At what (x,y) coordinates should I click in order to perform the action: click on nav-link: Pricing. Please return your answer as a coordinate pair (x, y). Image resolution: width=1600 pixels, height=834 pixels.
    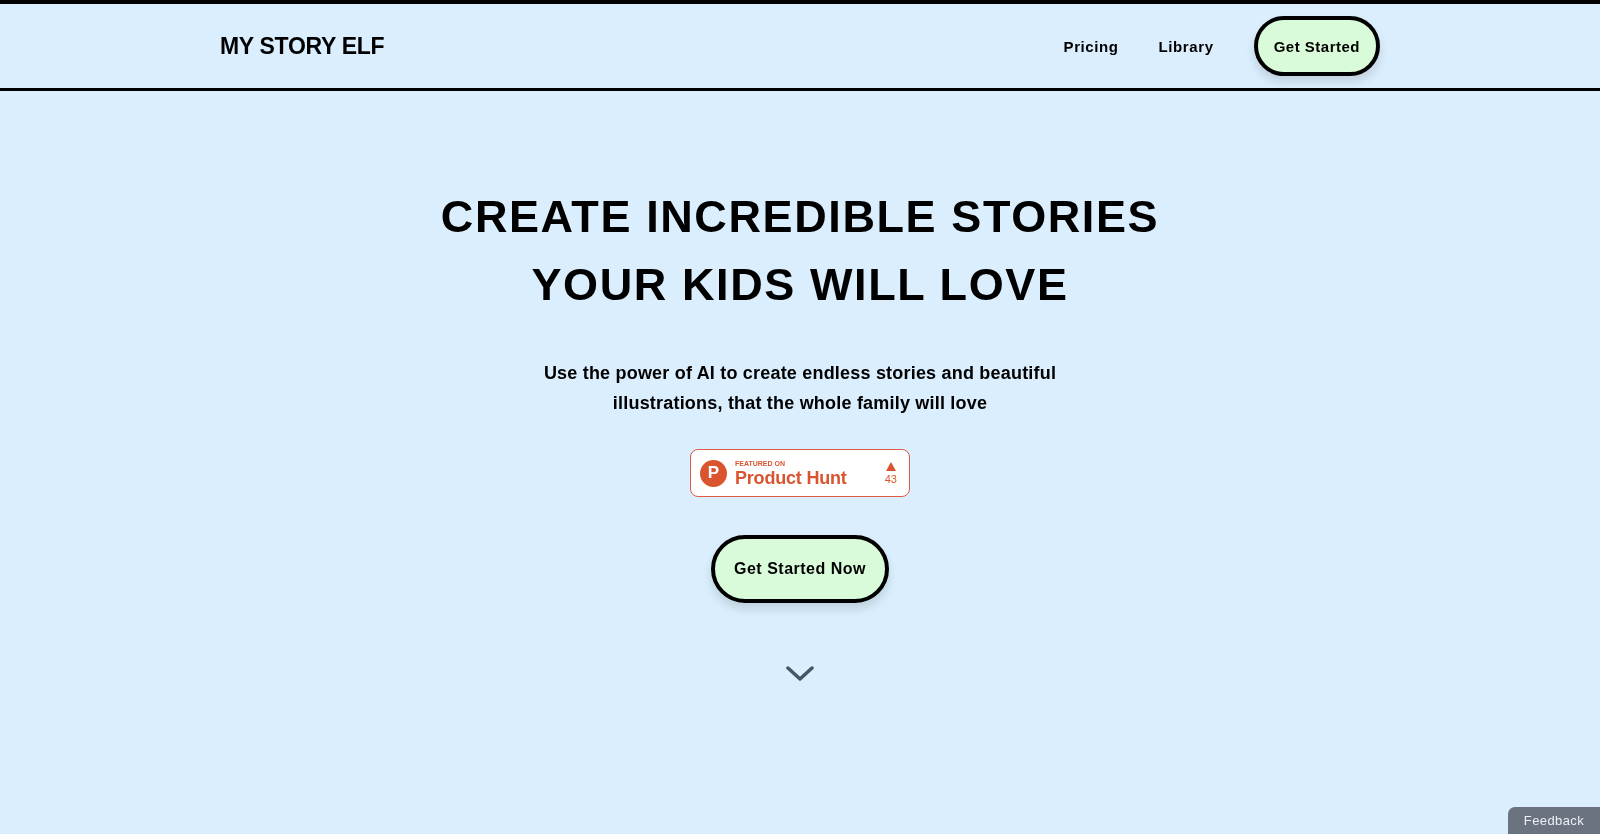
    Looking at the image, I should click on (1091, 46).